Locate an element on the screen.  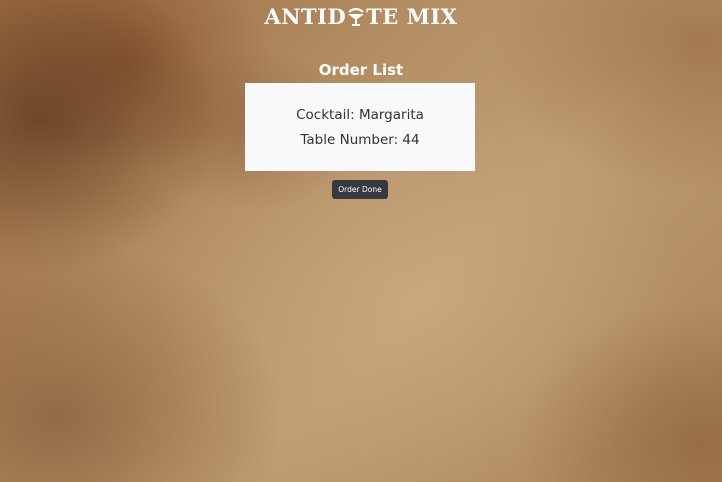
order-cocktail: Cocktail: Margarita is located at coordinates (360, 115).